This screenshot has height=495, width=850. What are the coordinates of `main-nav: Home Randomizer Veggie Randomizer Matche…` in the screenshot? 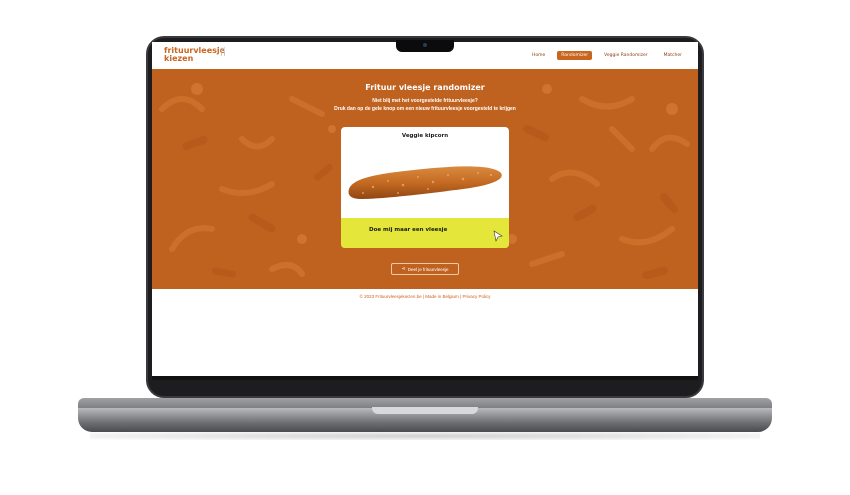 It's located at (607, 55).